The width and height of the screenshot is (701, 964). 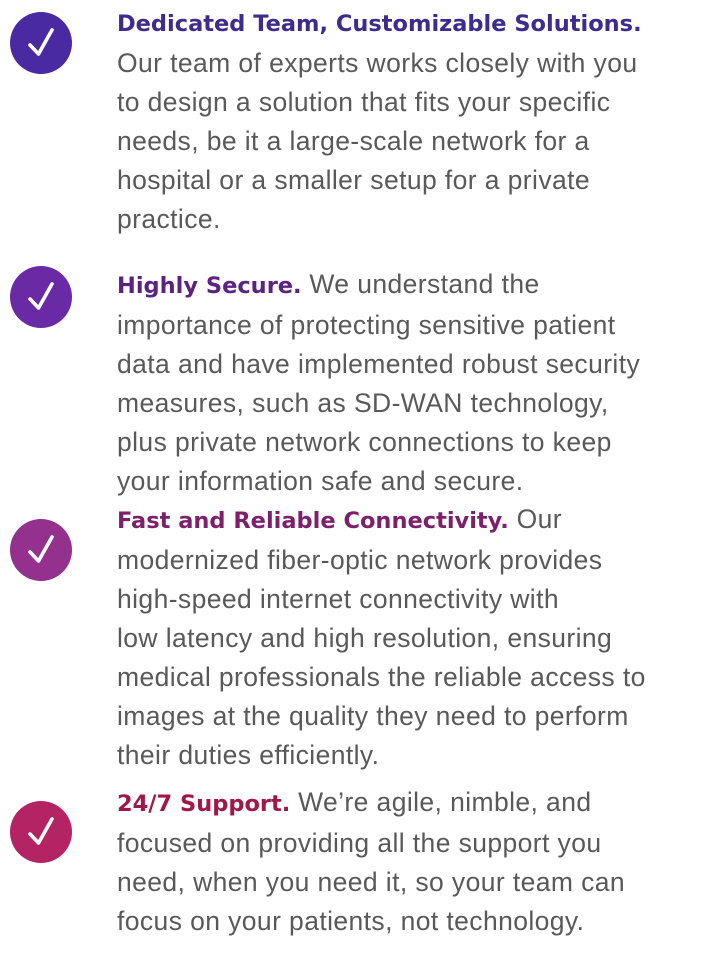 I want to click on feature-body-line: focused on providing all the support you, so click(x=359, y=843).